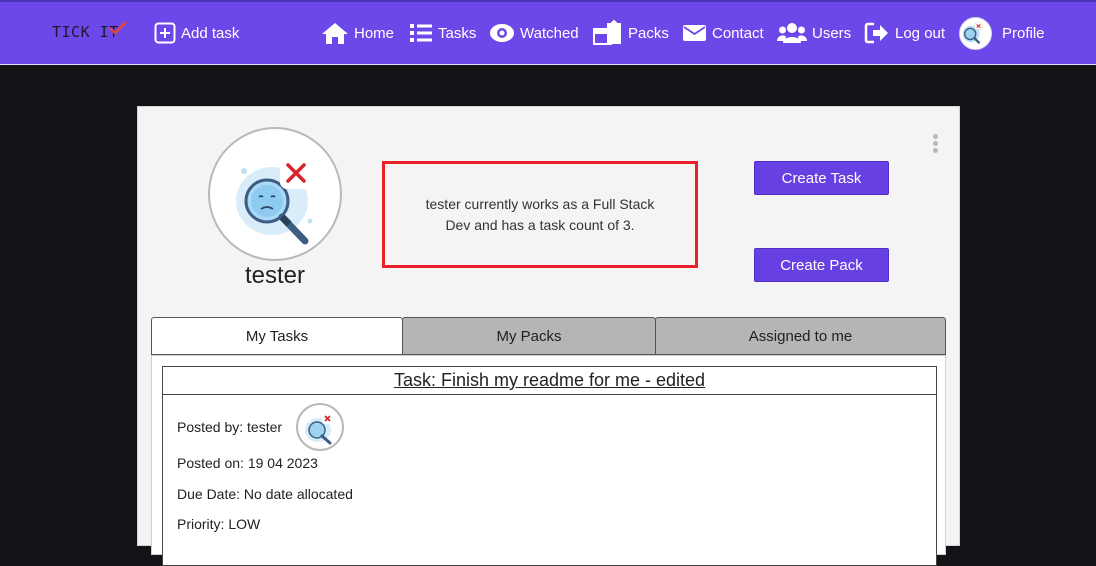 The image size is (1096, 566). Describe the element at coordinates (457, 33) in the screenshot. I see `nav-tasks-label: Tasks` at that location.